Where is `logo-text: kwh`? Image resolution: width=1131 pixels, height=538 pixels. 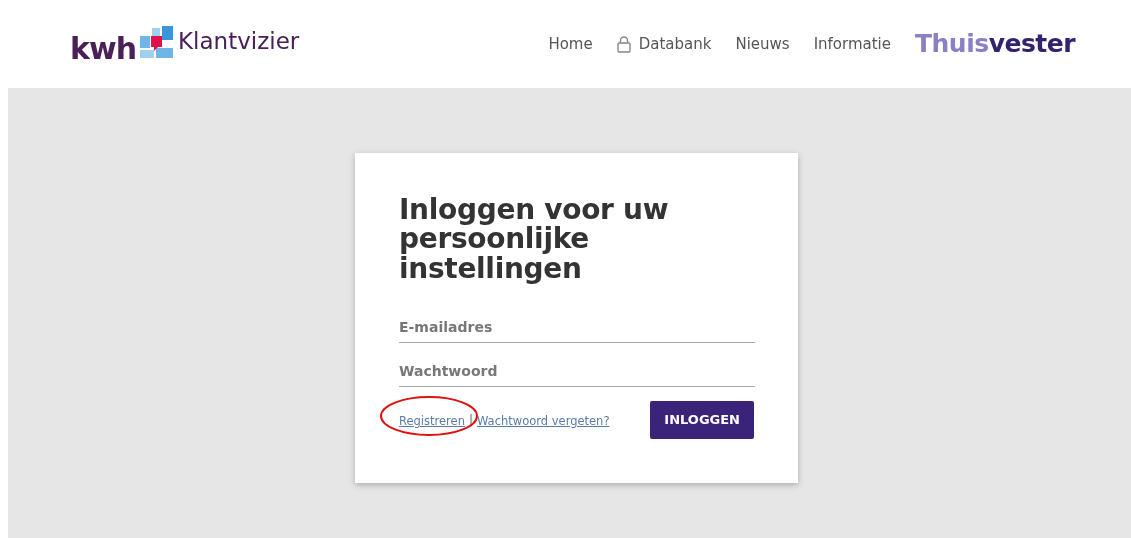 logo-text: kwh is located at coordinates (103, 49).